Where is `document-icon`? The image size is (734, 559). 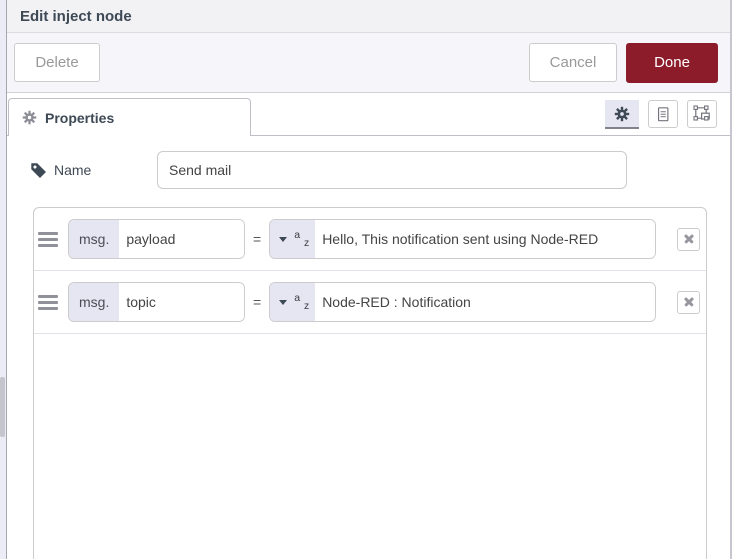 document-icon is located at coordinates (663, 114).